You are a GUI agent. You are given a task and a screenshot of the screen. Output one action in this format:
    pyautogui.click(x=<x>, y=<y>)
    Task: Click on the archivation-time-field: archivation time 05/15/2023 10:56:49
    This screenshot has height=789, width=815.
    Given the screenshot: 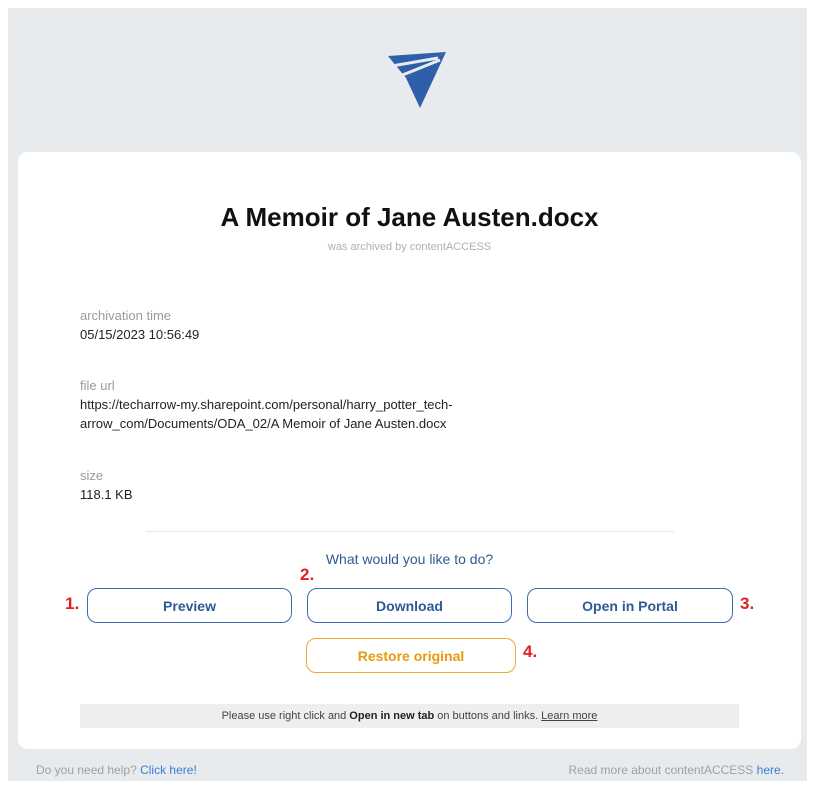 What is the action you would take?
    pyautogui.click(x=139, y=326)
    